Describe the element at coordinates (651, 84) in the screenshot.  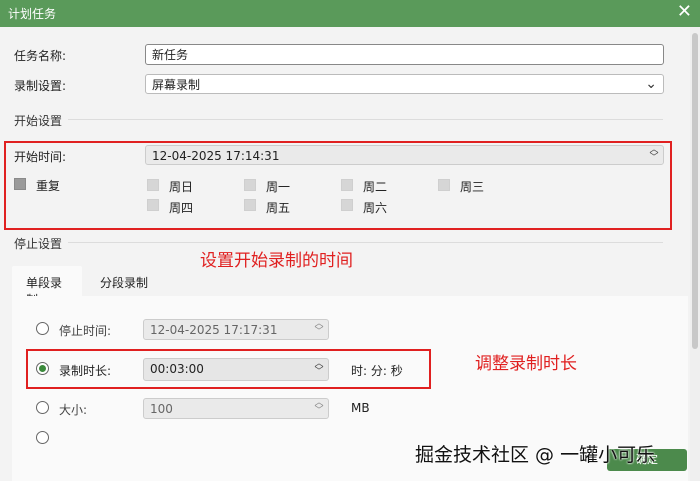
I see `chevron-down-icon: ⌄` at that location.